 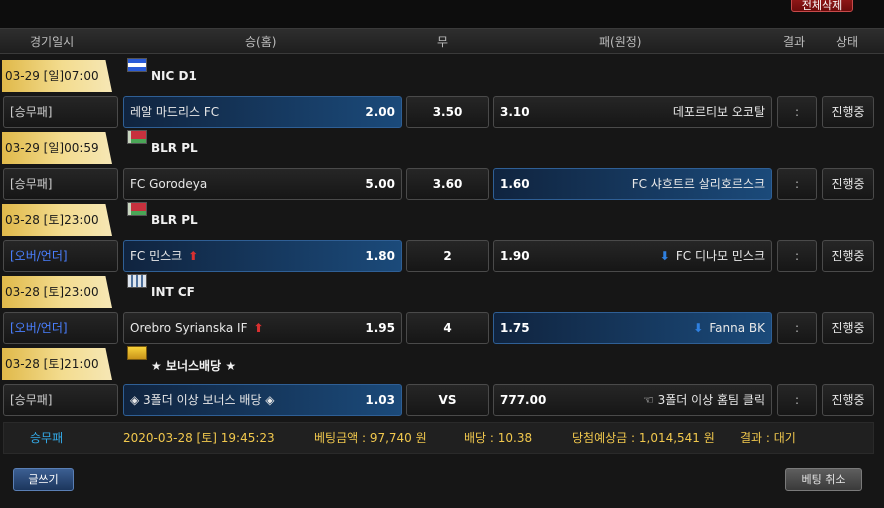 What do you see at coordinates (380, 400) in the screenshot?
I see `home-odd: 1.03` at bounding box center [380, 400].